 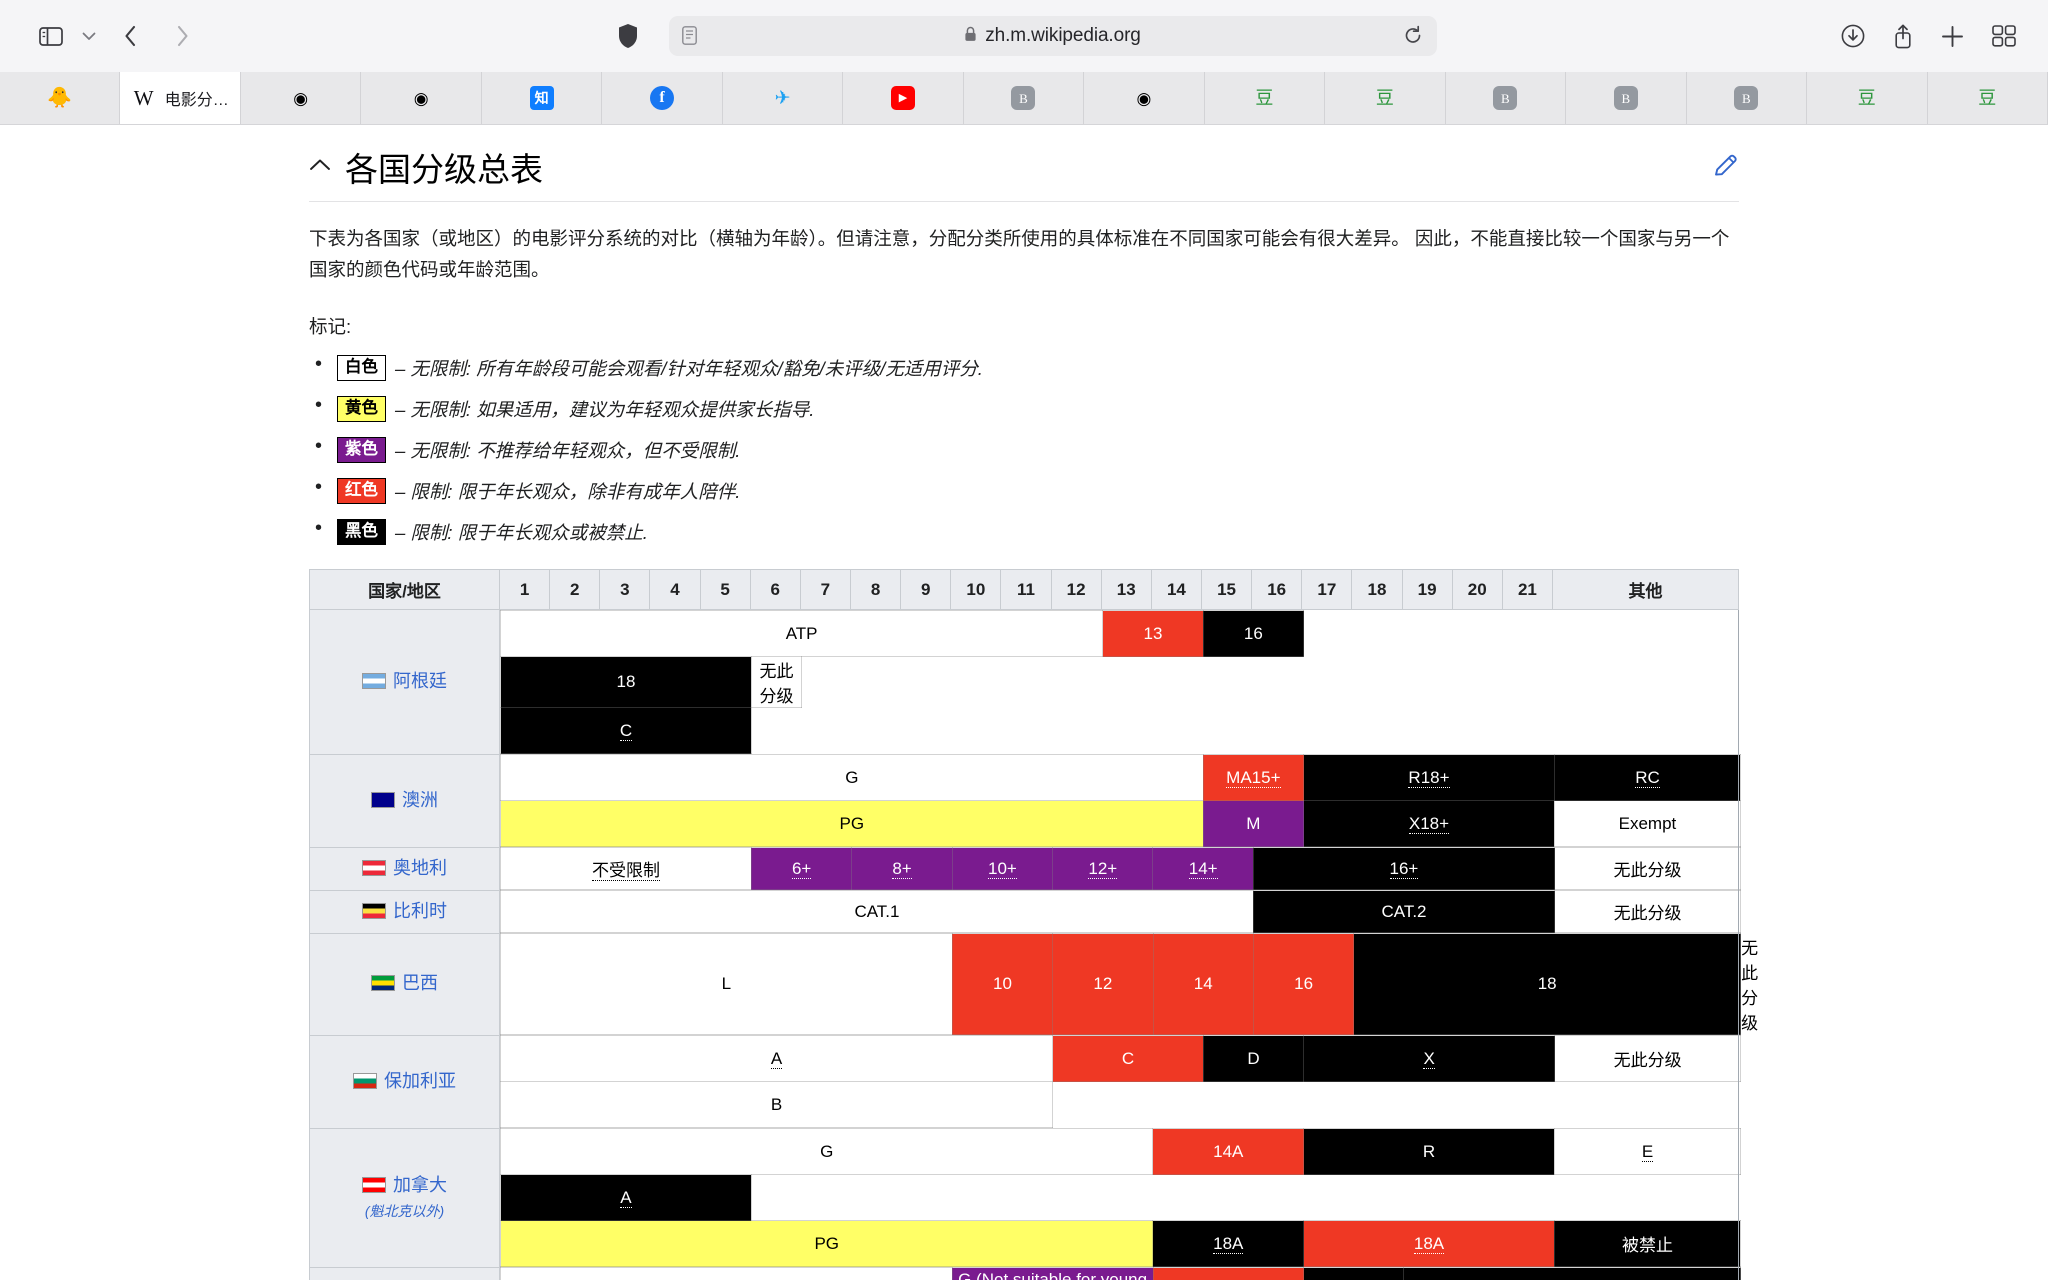 I want to click on rating-label: R18+, so click(x=1429, y=777).